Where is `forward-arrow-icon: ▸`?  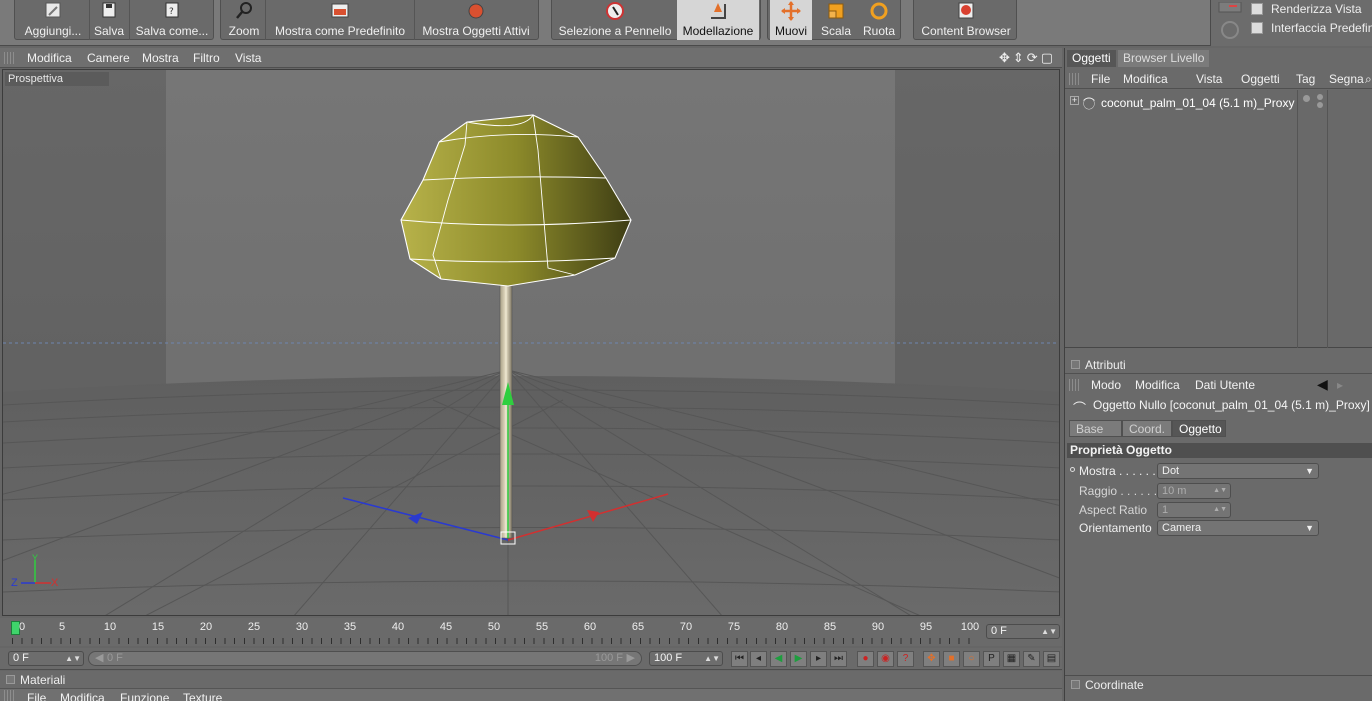 forward-arrow-icon: ▸ is located at coordinates (1340, 385).